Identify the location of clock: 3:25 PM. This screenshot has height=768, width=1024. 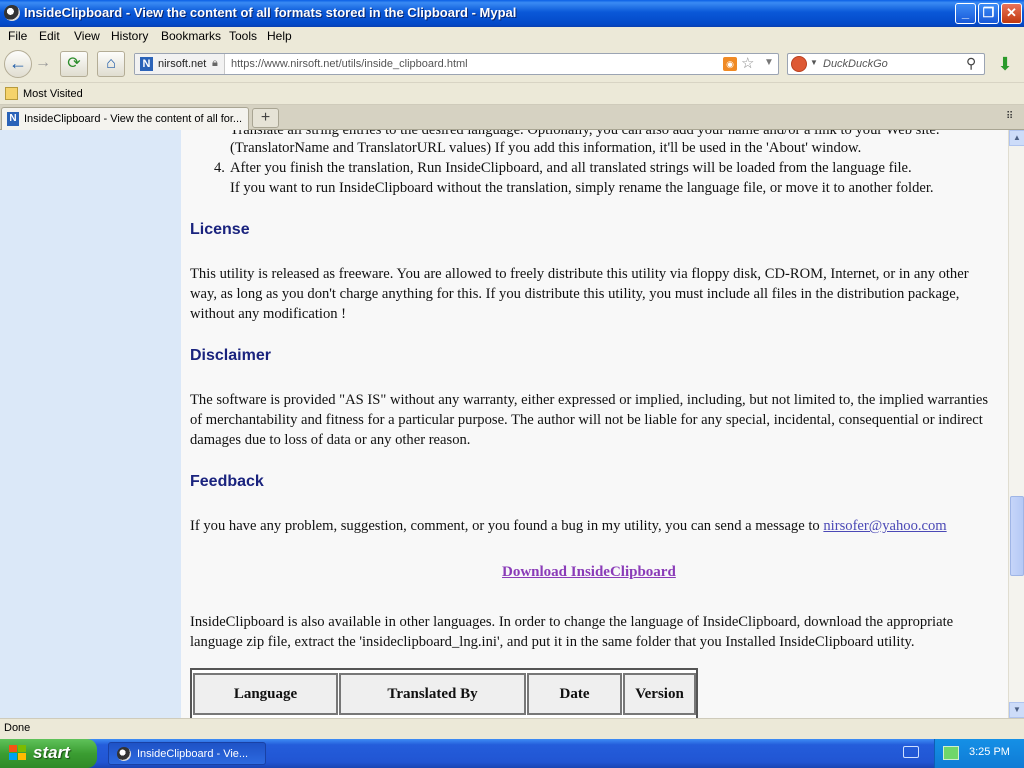
(989, 752).